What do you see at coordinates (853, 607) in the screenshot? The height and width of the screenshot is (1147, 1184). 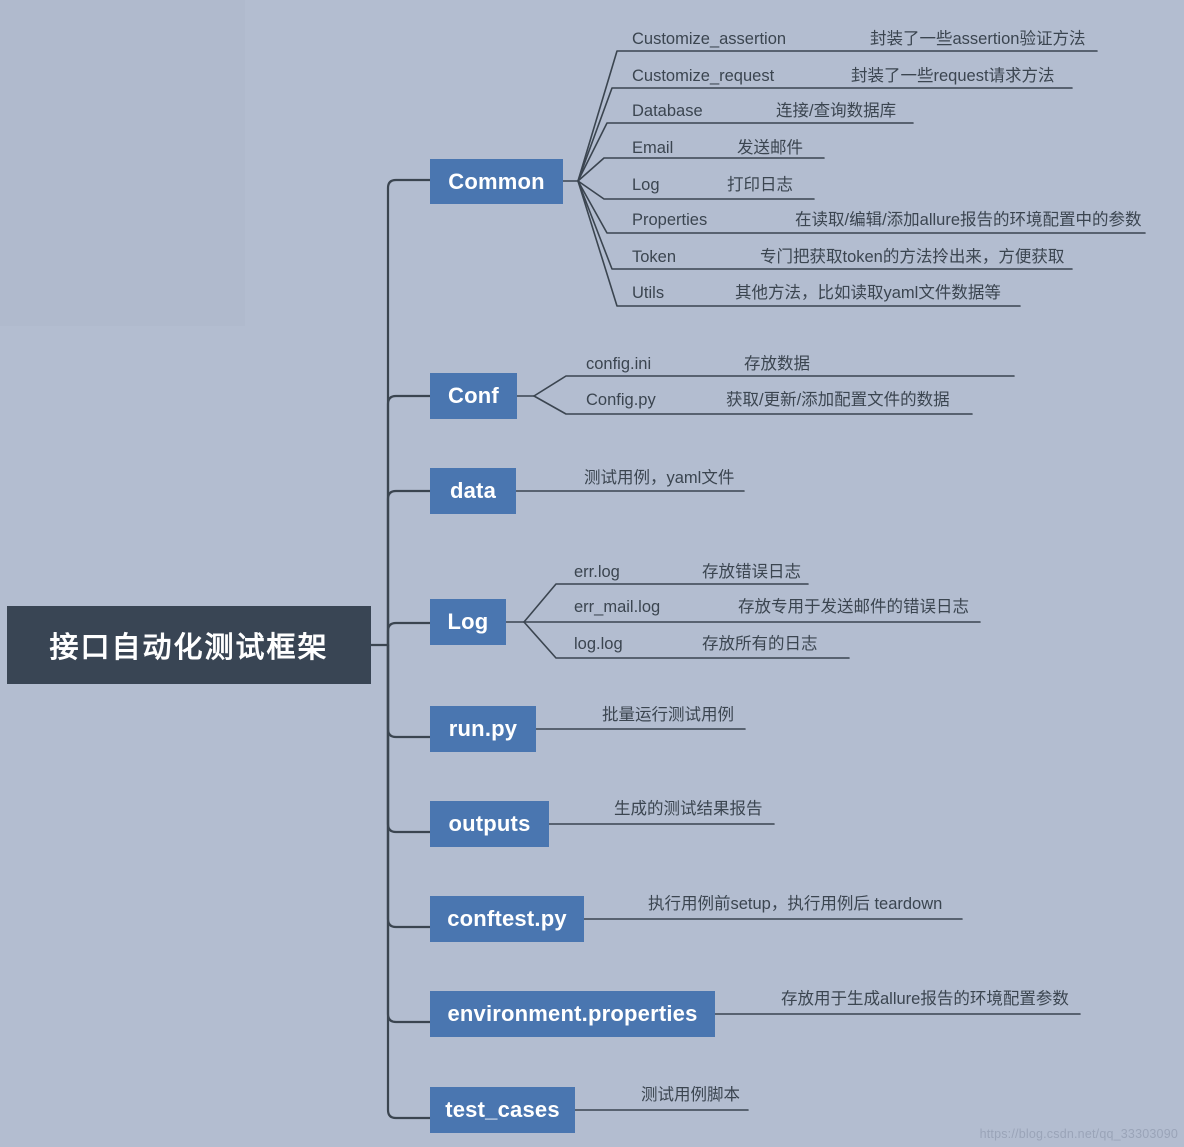 I see `leaf-desc: 存放专用于发送邮件的错误日志` at bounding box center [853, 607].